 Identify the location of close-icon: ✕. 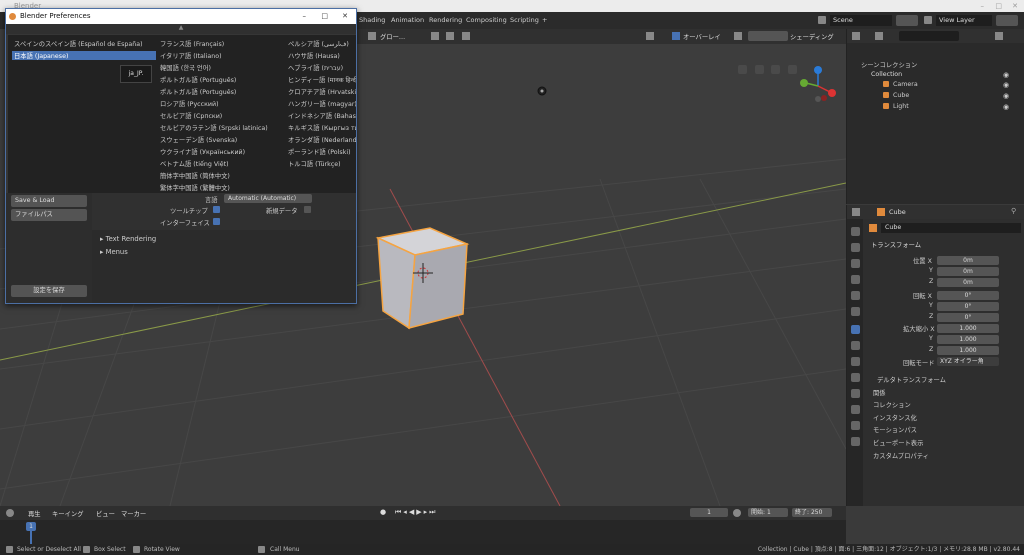
(345, 16).